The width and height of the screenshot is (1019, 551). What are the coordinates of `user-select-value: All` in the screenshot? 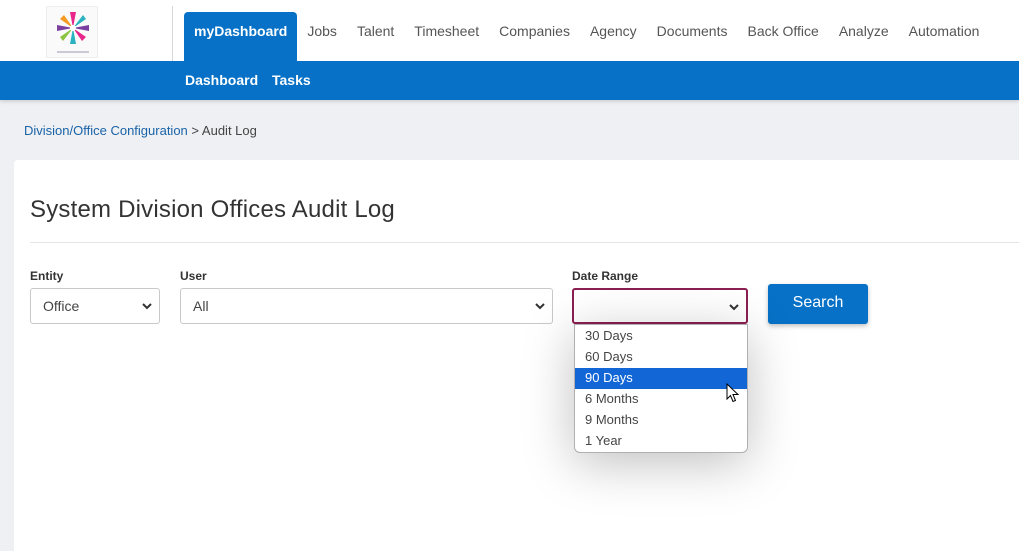 It's located at (201, 306).